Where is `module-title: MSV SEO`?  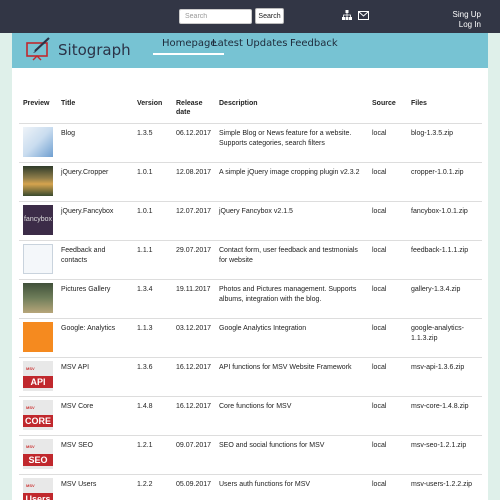 module-title: MSV SEO is located at coordinates (95, 455).